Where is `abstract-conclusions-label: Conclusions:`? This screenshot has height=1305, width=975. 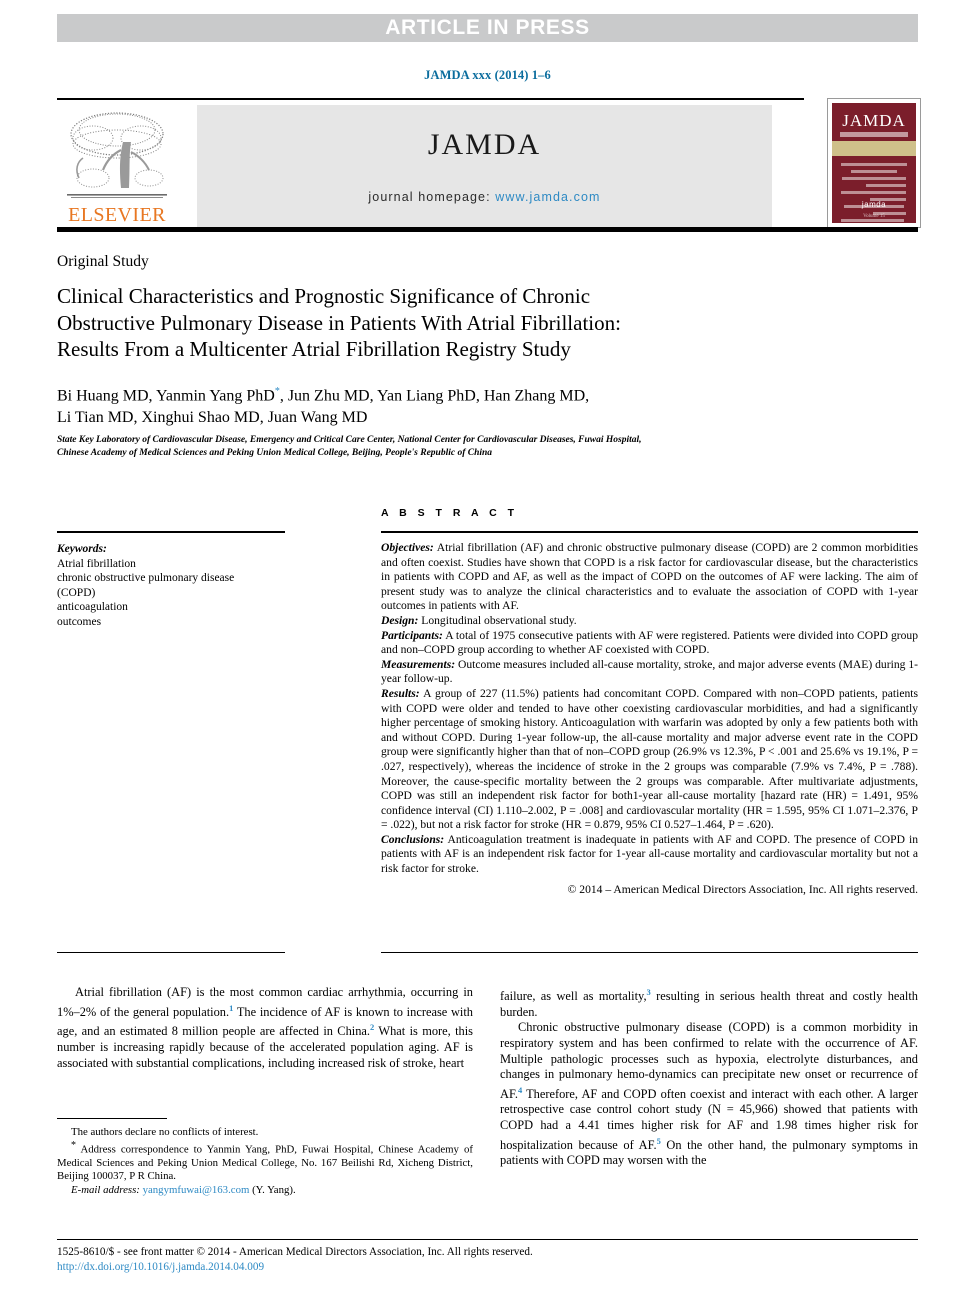 abstract-conclusions-label: Conclusions: is located at coordinates (413, 839).